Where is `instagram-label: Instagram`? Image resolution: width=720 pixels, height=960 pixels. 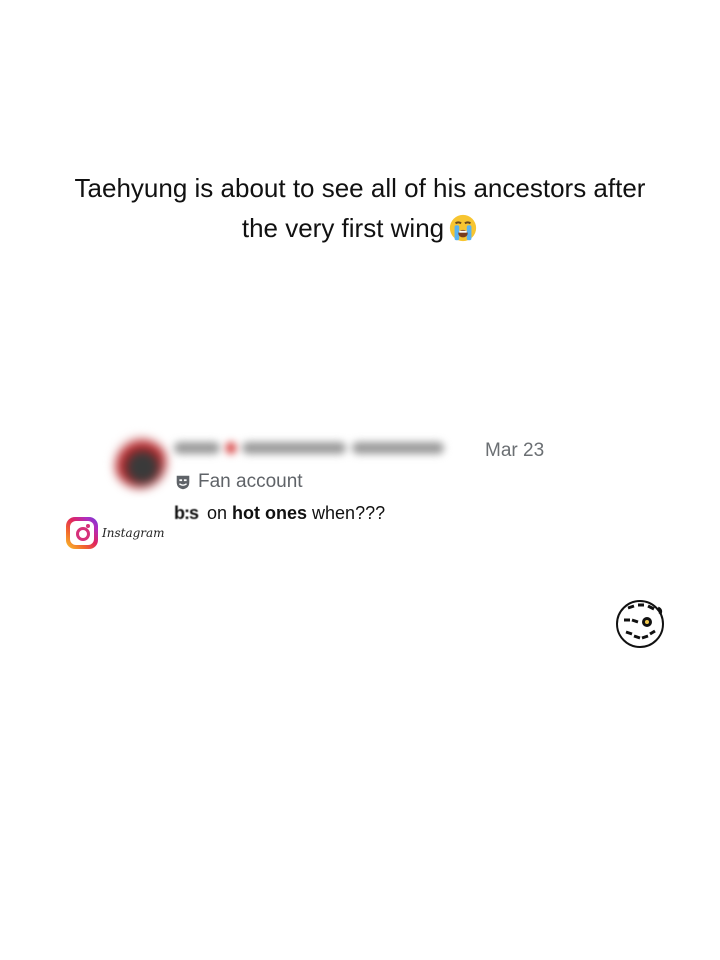 instagram-label: Instagram is located at coordinates (133, 533).